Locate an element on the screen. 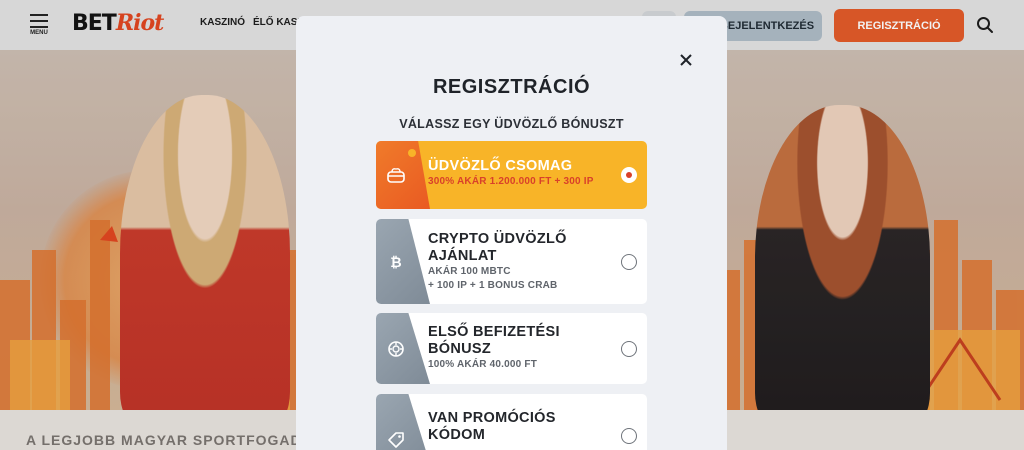 The height and width of the screenshot is (450, 1024). bonus-choice-subtitle: VÁLASSZ EGY ÜDVÖZLŐ BÓNUSZT is located at coordinates (511, 124).